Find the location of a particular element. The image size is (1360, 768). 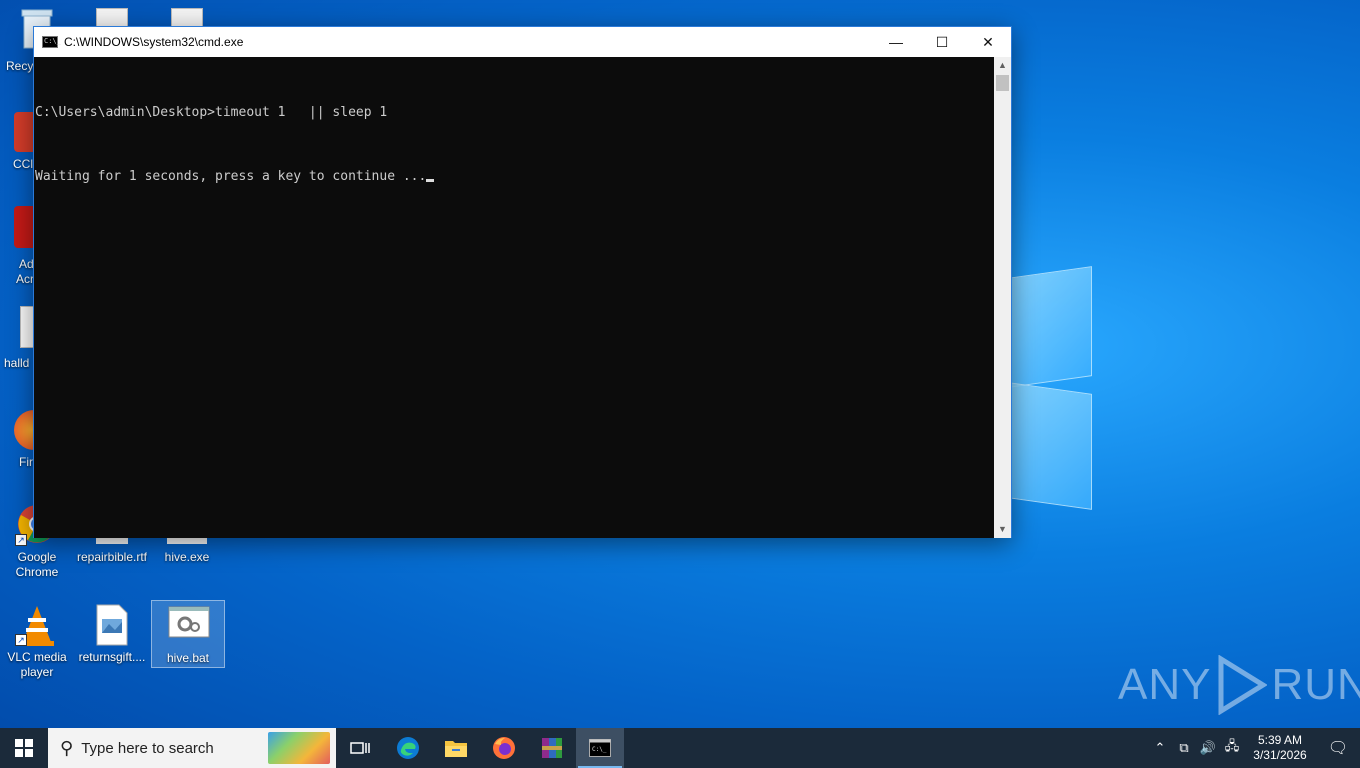

meet-now-icon: ⧉ is located at coordinates (1184, 748).